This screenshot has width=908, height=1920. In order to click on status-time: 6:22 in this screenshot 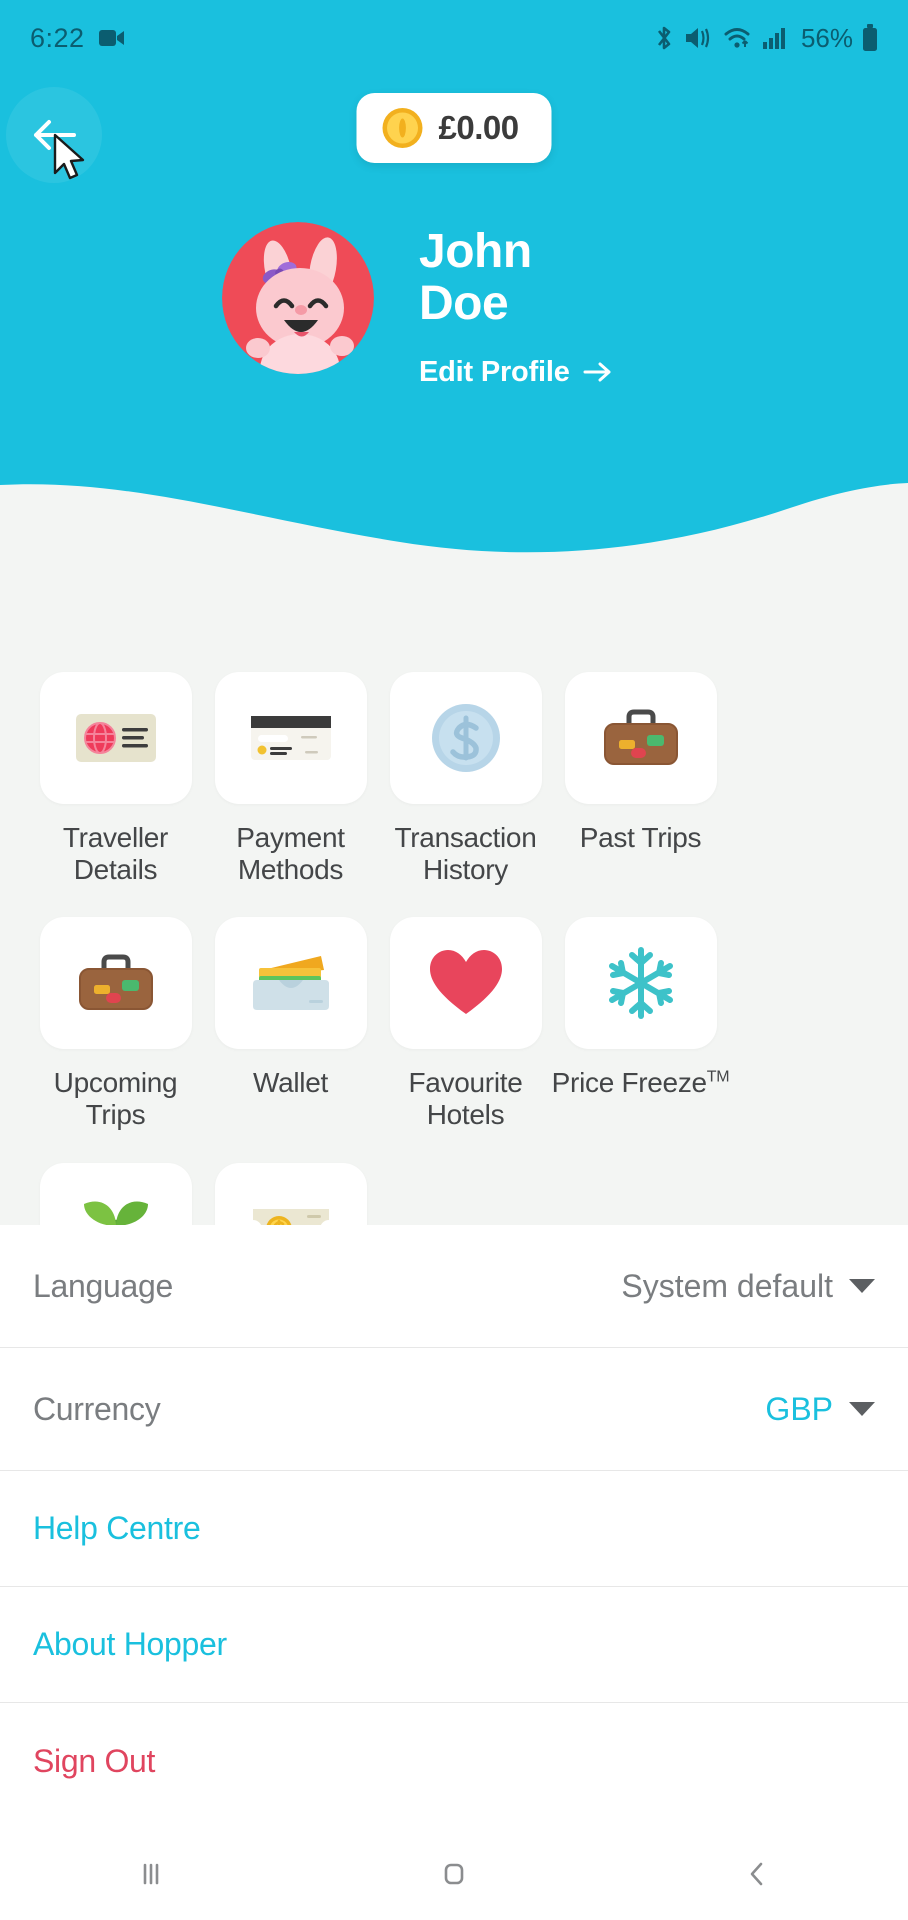, I will do `click(57, 37)`.